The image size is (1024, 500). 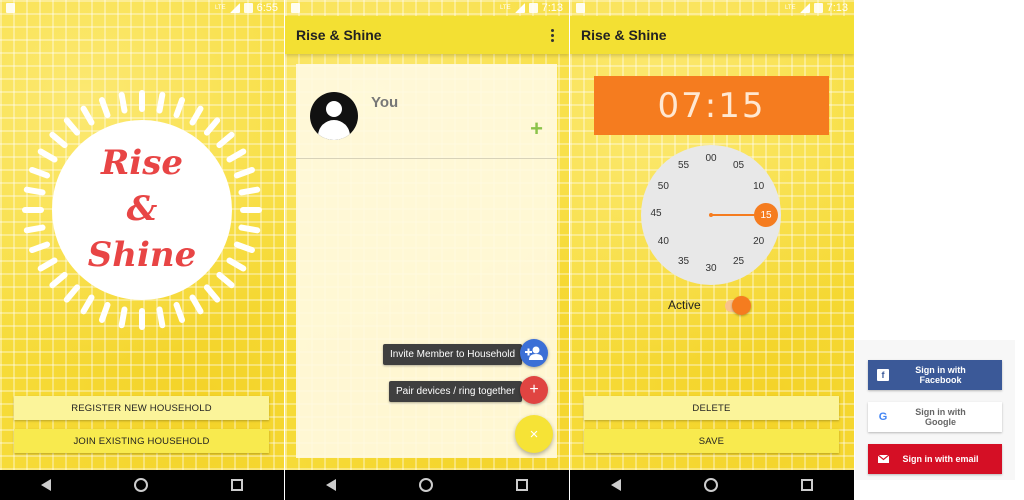 What do you see at coordinates (663, 186) in the screenshot?
I see `dial-number: 50` at bounding box center [663, 186].